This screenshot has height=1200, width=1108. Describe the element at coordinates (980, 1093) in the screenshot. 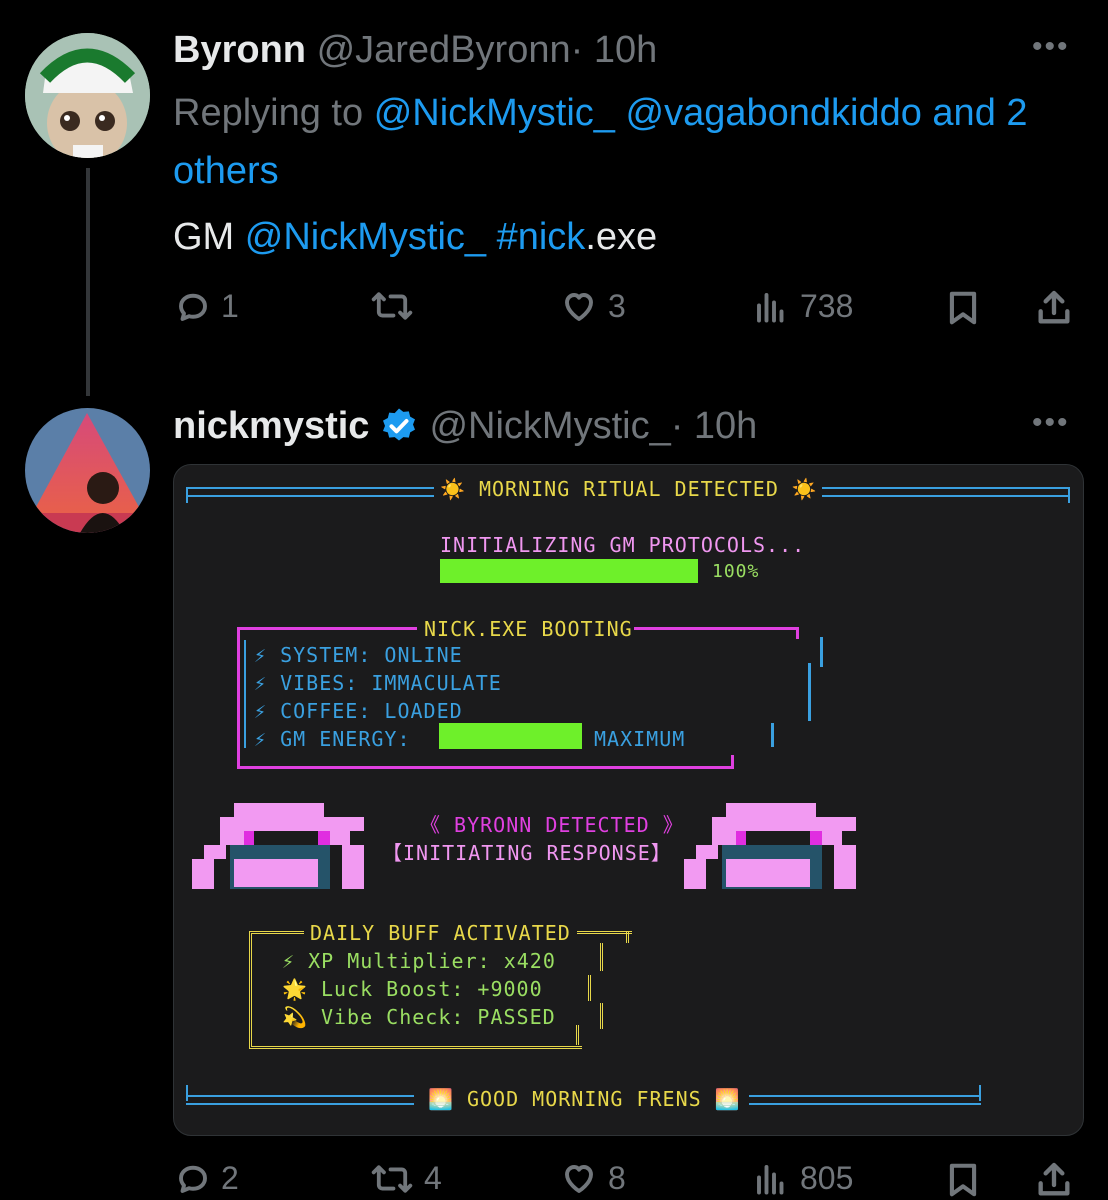

I see `footer-border-right-cap` at that location.